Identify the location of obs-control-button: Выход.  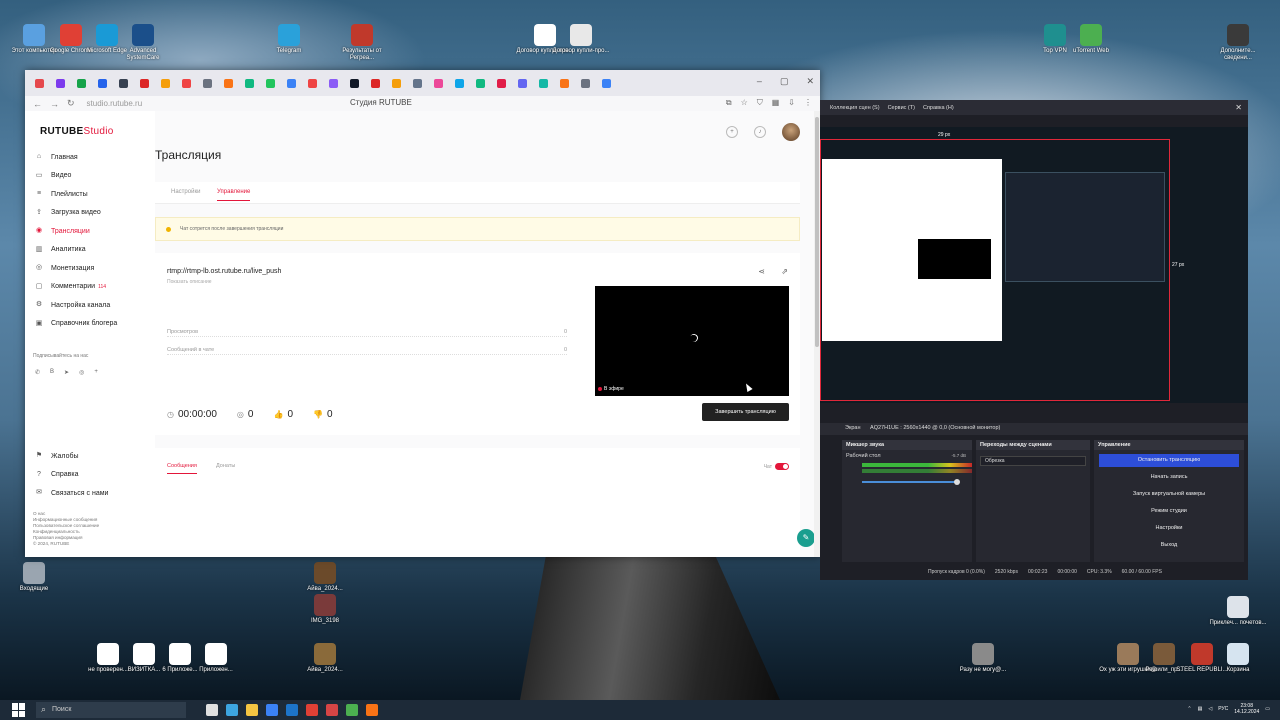
(1169, 545).